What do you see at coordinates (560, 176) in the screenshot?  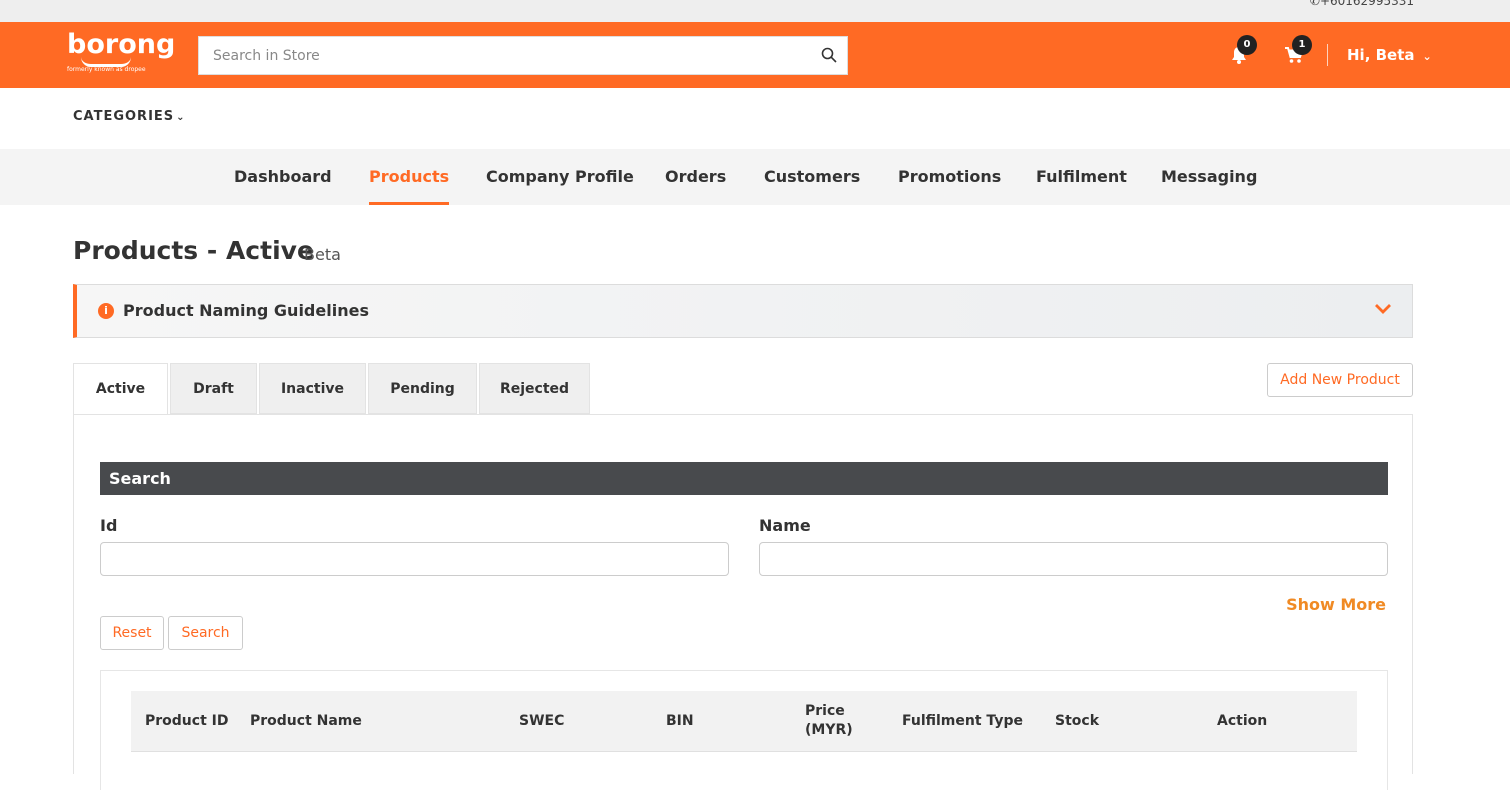 I see `nav-company-profile: Company Profile` at bounding box center [560, 176].